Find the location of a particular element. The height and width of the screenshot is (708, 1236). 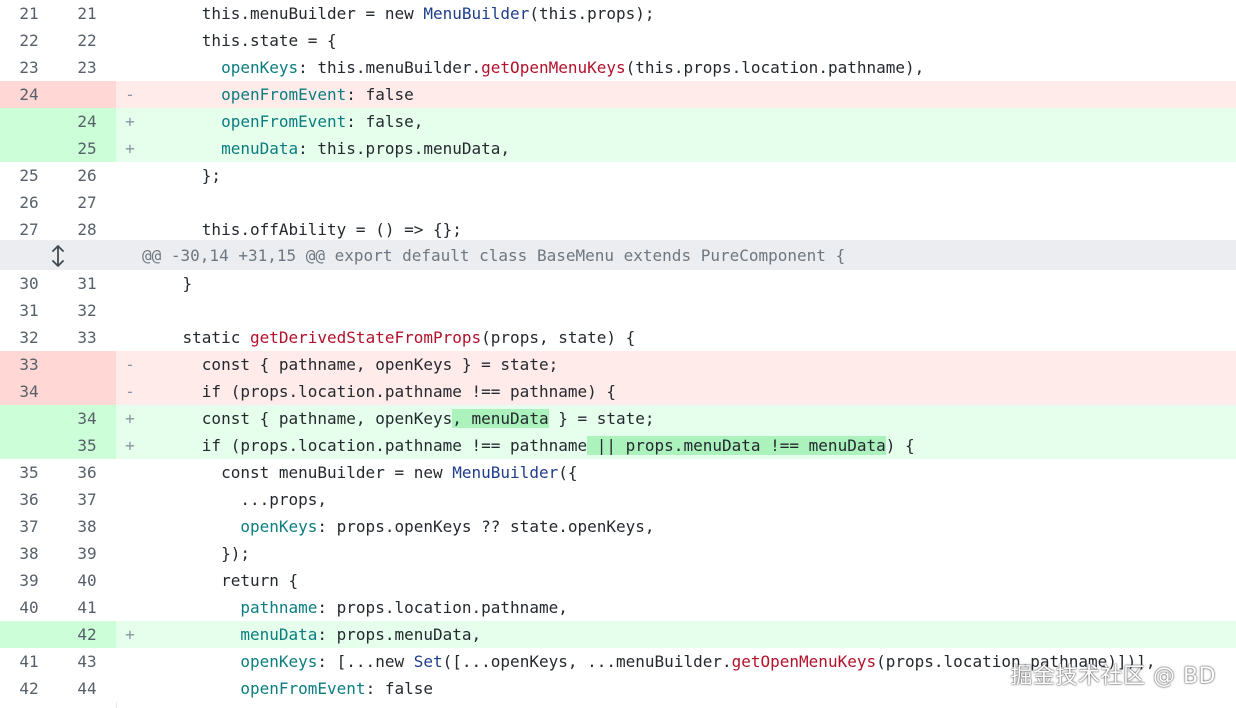

new-line-number: 39 is located at coordinates (87, 553).